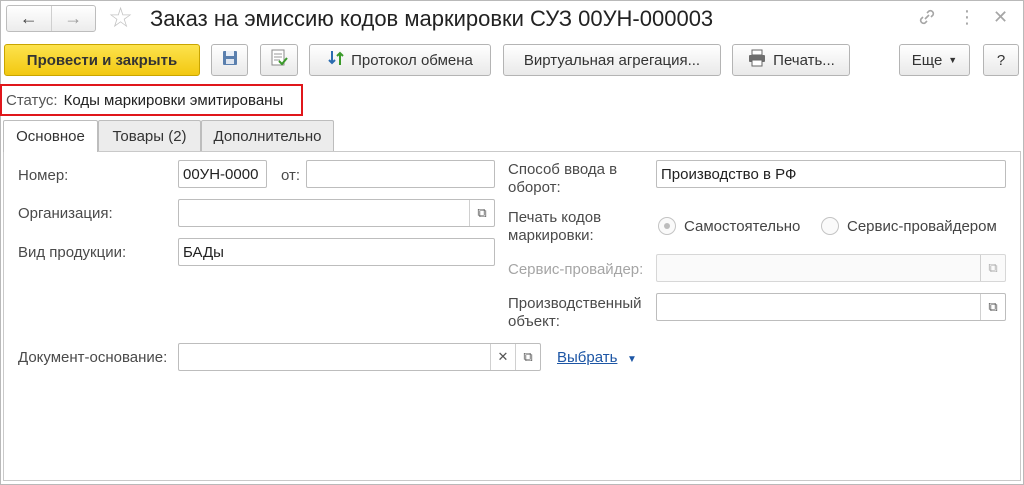 The image size is (1024, 485). What do you see at coordinates (222, 174) in the screenshot?
I see `number-field: 00УН-0000` at bounding box center [222, 174].